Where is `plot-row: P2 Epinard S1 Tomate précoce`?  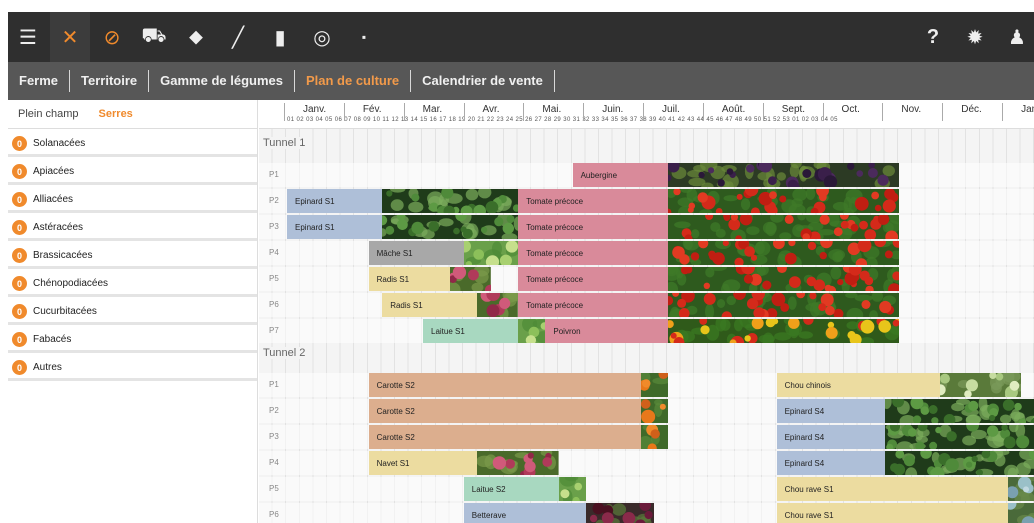
plot-row: P2 Epinard S1 Tomate précoce is located at coordinates (646, 201).